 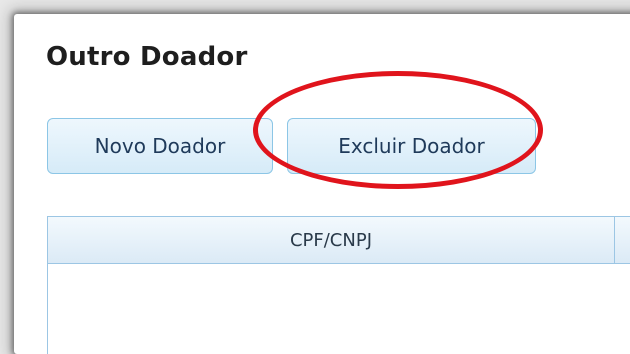 What do you see at coordinates (411, 146) in the screenshot?
I see `delete-donor-button: Excluir Doador` at bounding box center [411, 146].